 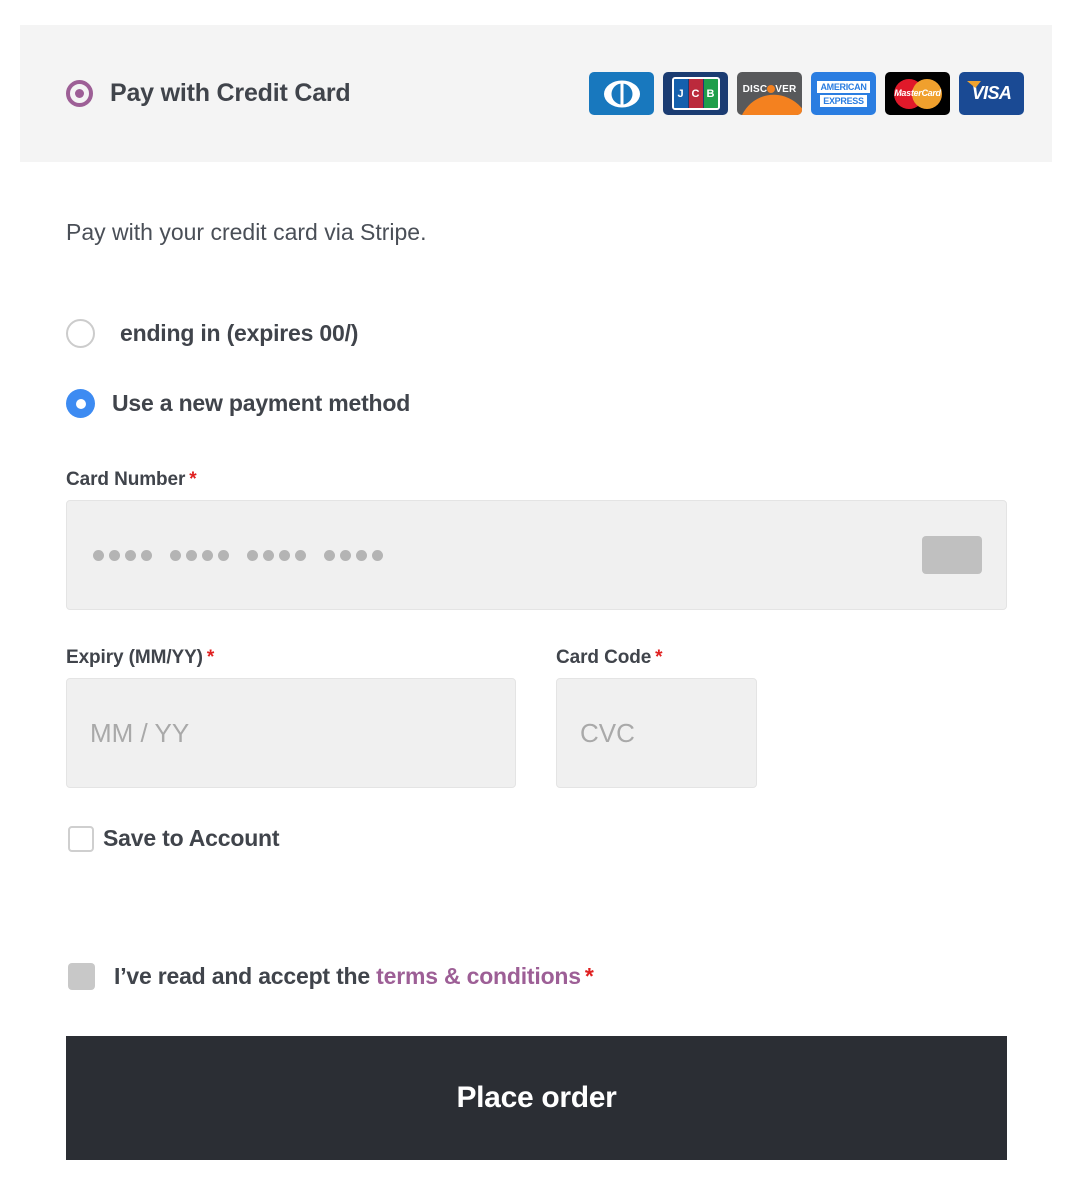 I want to click on visa-label: VISA, so click(x=991, y=93).